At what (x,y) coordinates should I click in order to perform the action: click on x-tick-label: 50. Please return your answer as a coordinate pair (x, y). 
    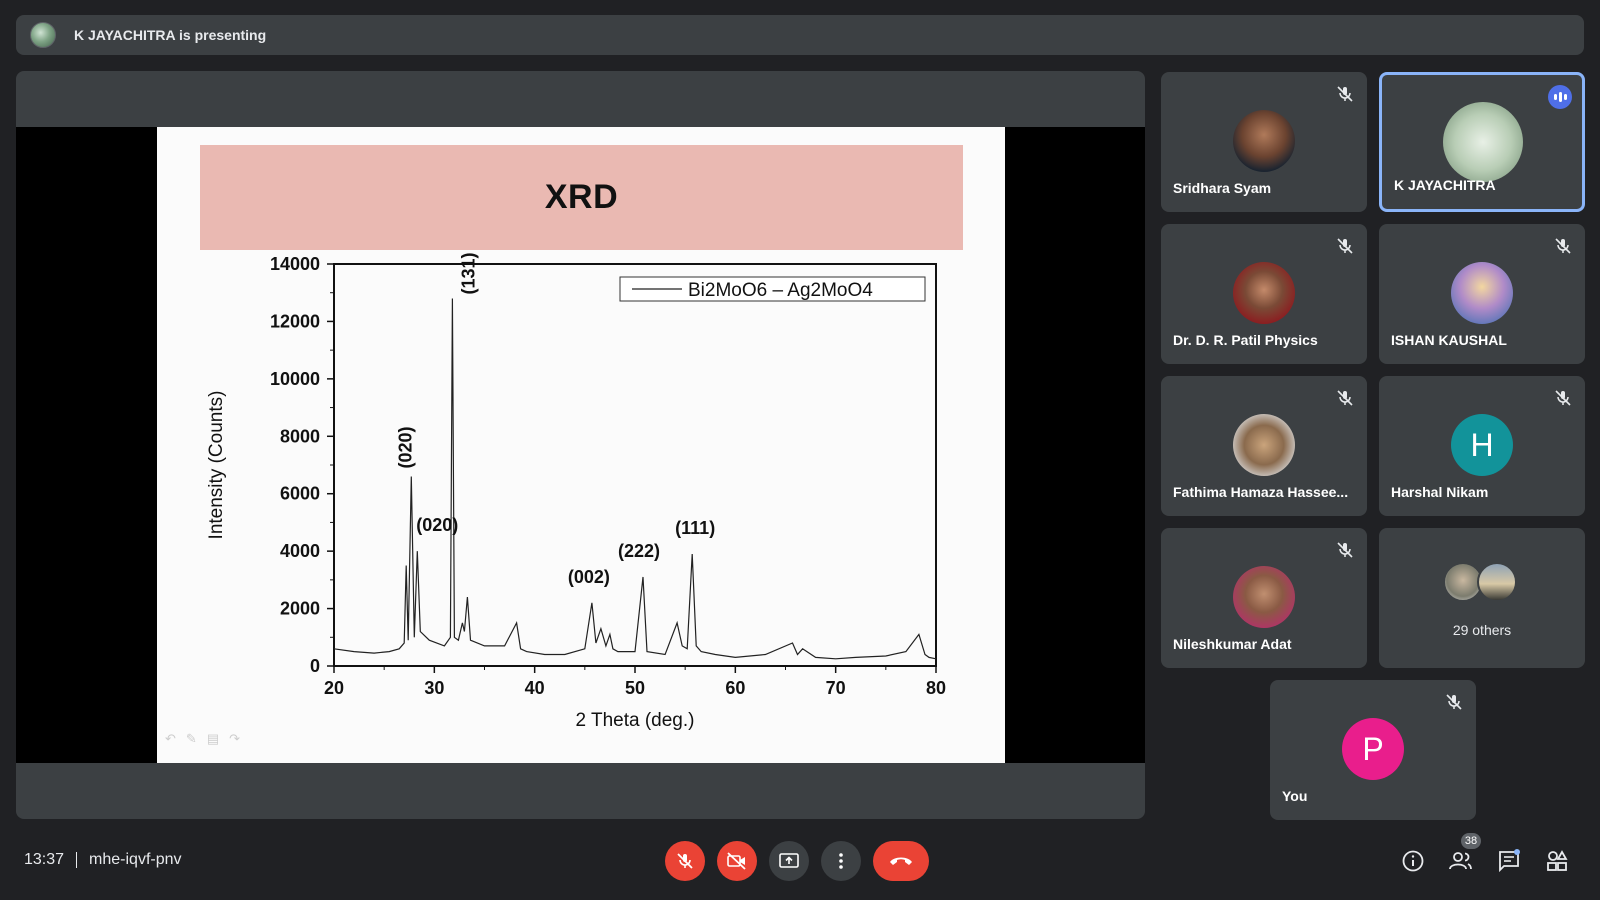
    Looking at the image, I should click on (635, 688).